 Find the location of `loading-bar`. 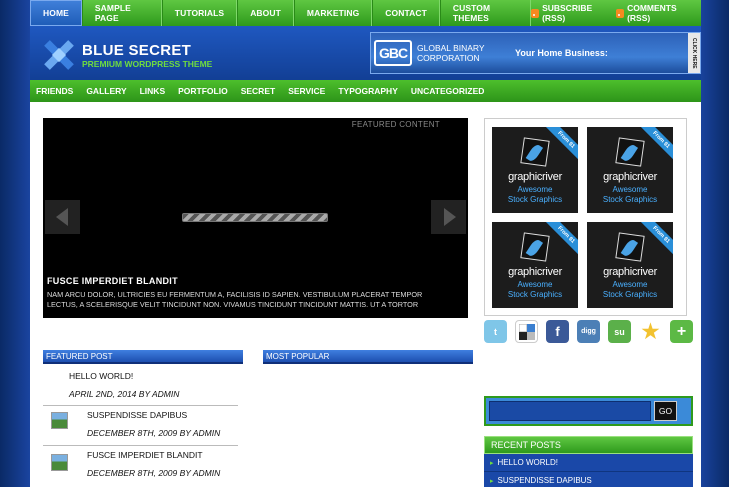

loading-bar is located at coordinates (255, 217).